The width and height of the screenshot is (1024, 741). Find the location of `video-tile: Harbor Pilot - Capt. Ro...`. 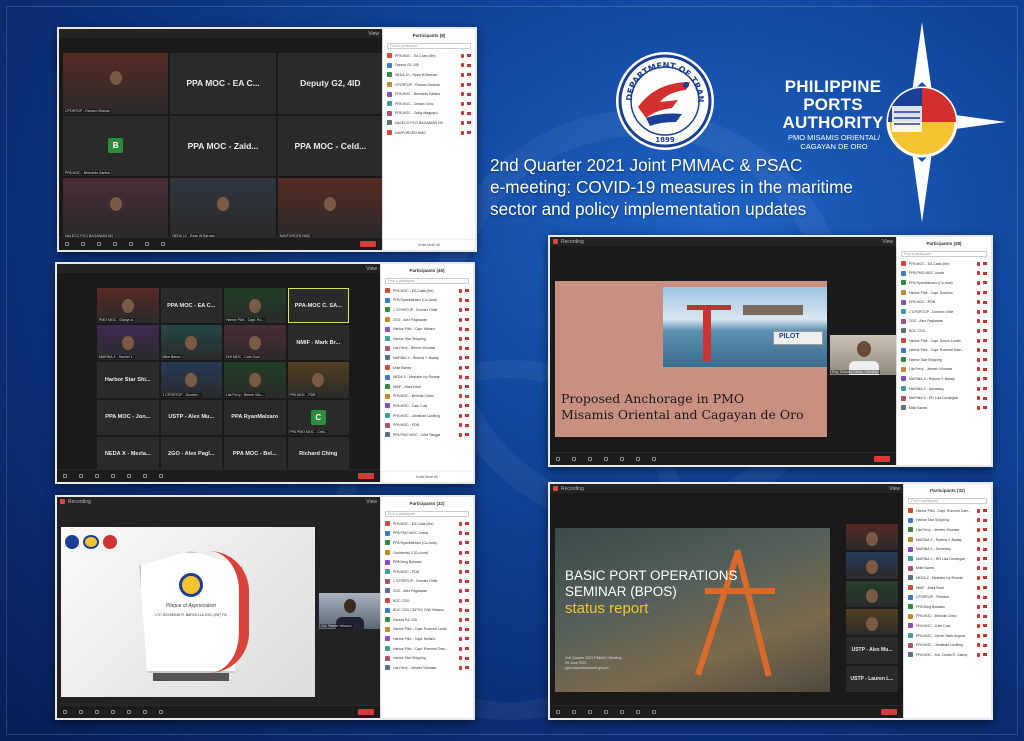

video-tile: Harbor Pilot - Capt. Ro... is located at coordinates (255, 306).